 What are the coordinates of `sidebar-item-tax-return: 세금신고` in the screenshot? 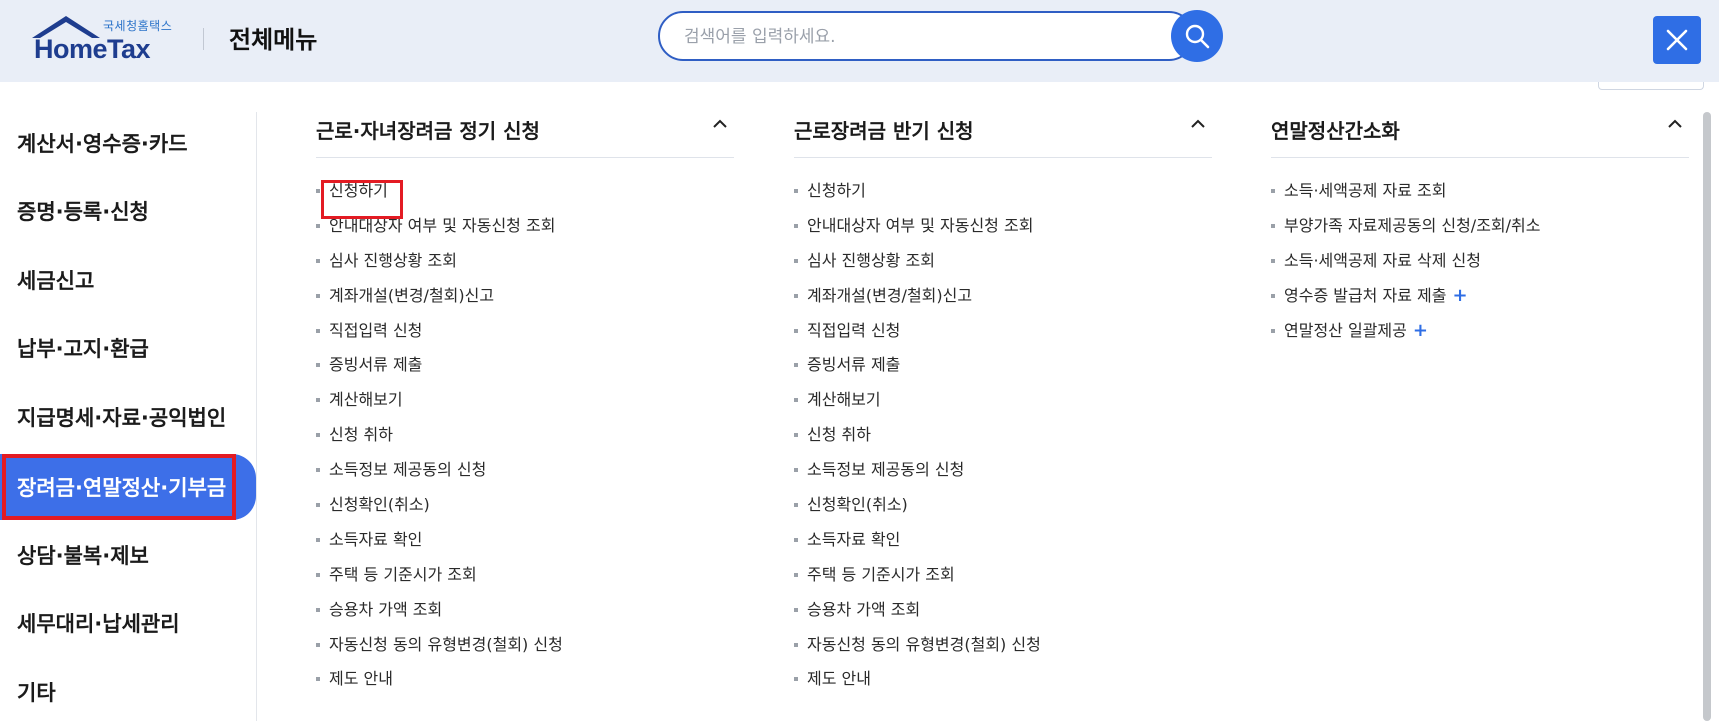 It's located at (128, 280).